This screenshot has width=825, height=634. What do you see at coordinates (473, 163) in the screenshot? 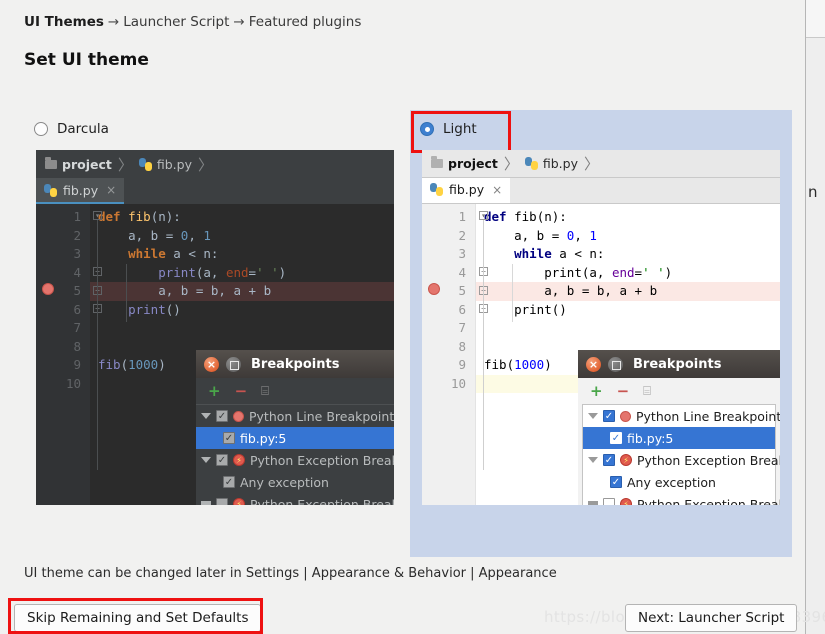
I see `preview-breadcrumb-folder-label: project` at bounding box center [473, 163].